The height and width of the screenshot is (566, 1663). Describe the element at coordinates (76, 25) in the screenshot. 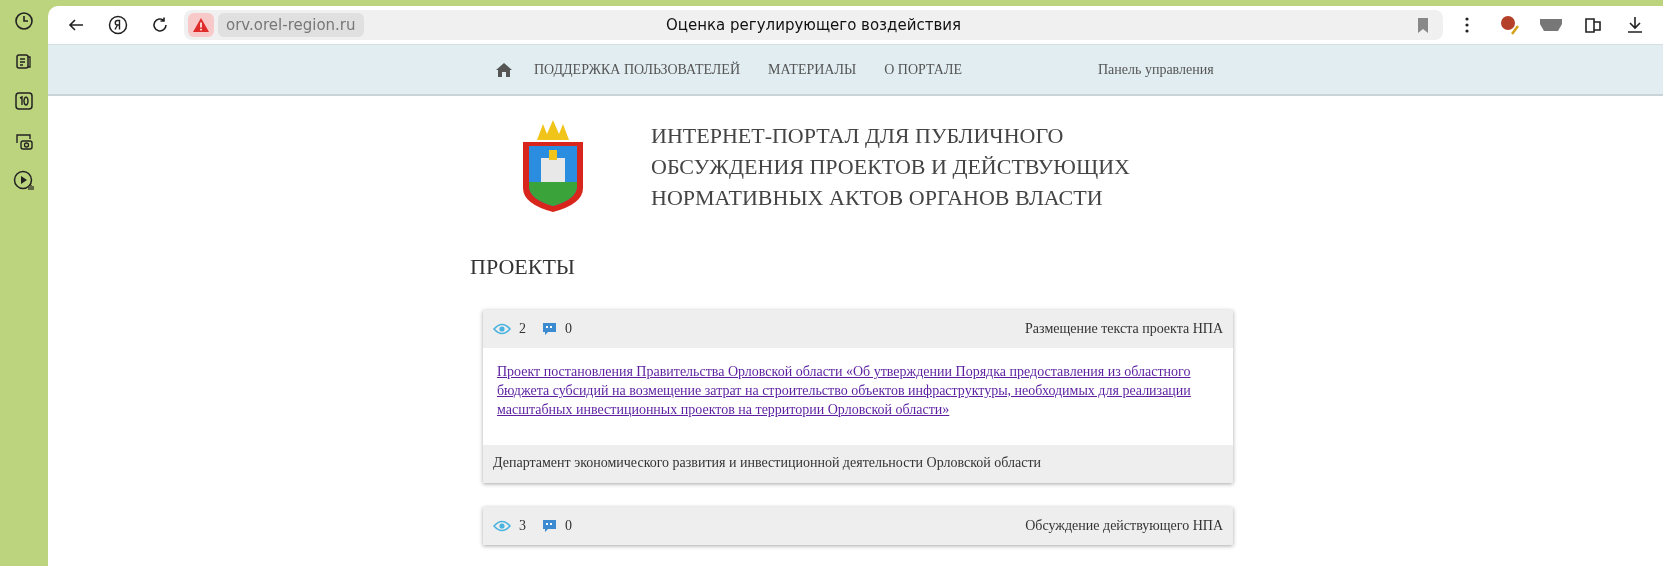

I see `back-arrow-icon` at that location.